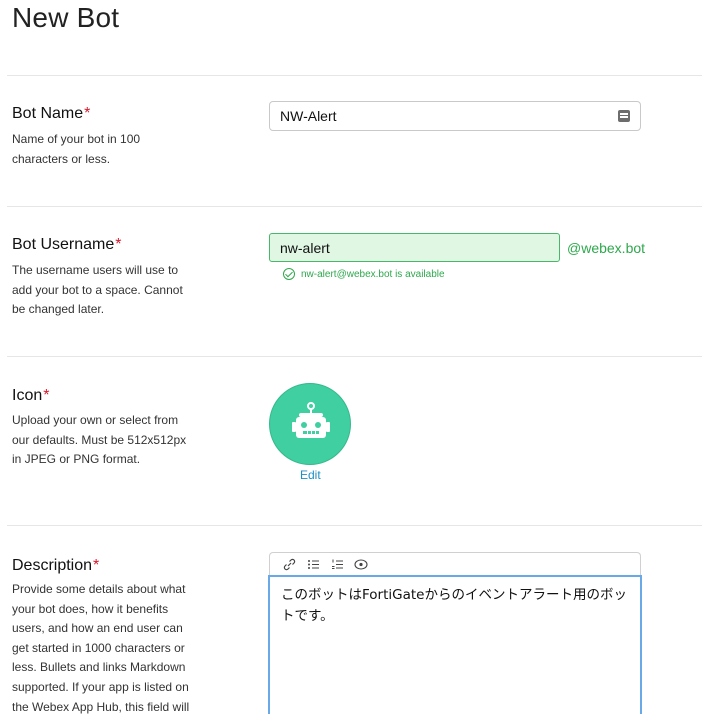  Describe the element at coordinates (606, 248) in the screenshot. I see `username-suffix: @webex.bot` at that location.